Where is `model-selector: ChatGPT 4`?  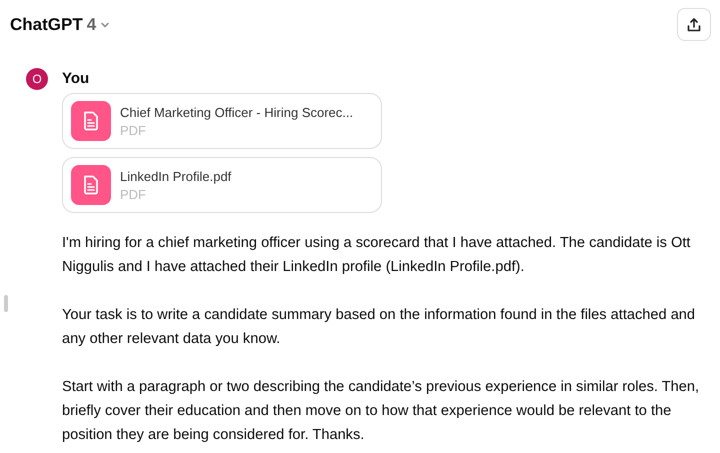 model-selector: ChatGPT 4 is located at coordinates (60, 24).